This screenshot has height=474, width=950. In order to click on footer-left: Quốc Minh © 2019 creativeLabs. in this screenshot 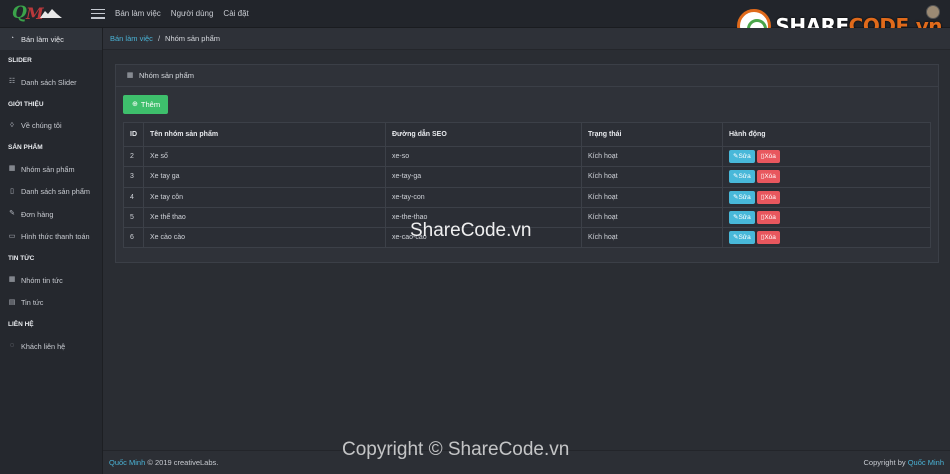, I will do `click(163, 462)`.